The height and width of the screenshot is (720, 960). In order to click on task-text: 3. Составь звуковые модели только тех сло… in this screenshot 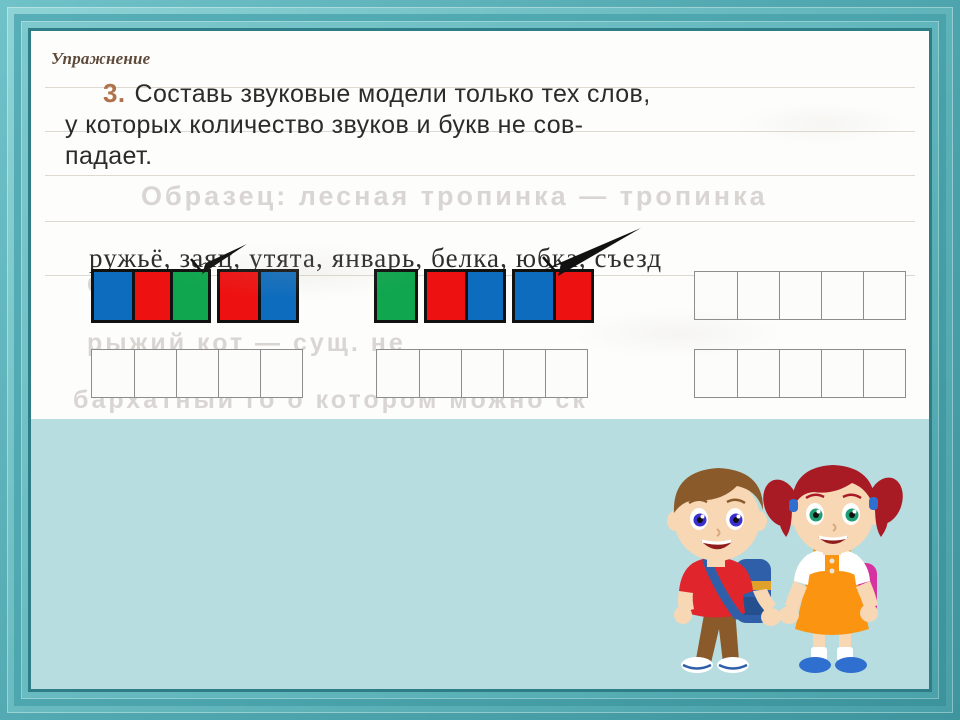, I will do `click(484, 125)`.